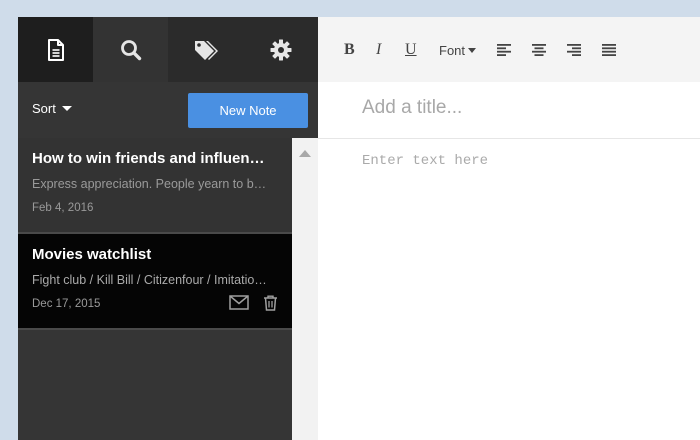 Image resolution: width=700 pixels, height=440 pixels. Describe the element at coordinates (44, 108) in the screenshot. I see `sort-label: Sort` at that location.